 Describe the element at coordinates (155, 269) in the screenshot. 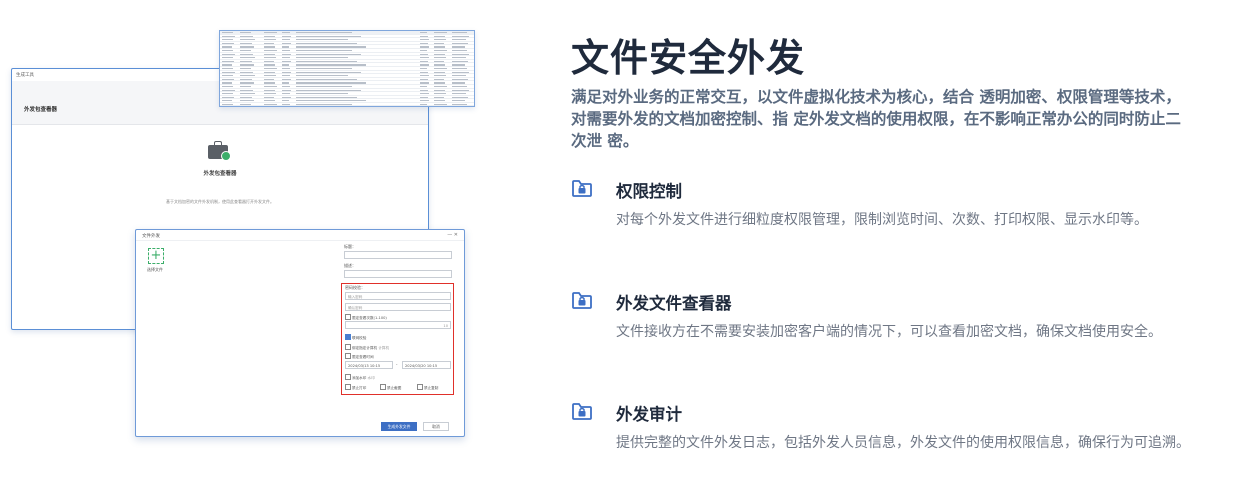

I see `select-file-label: 选择文件` at that location.